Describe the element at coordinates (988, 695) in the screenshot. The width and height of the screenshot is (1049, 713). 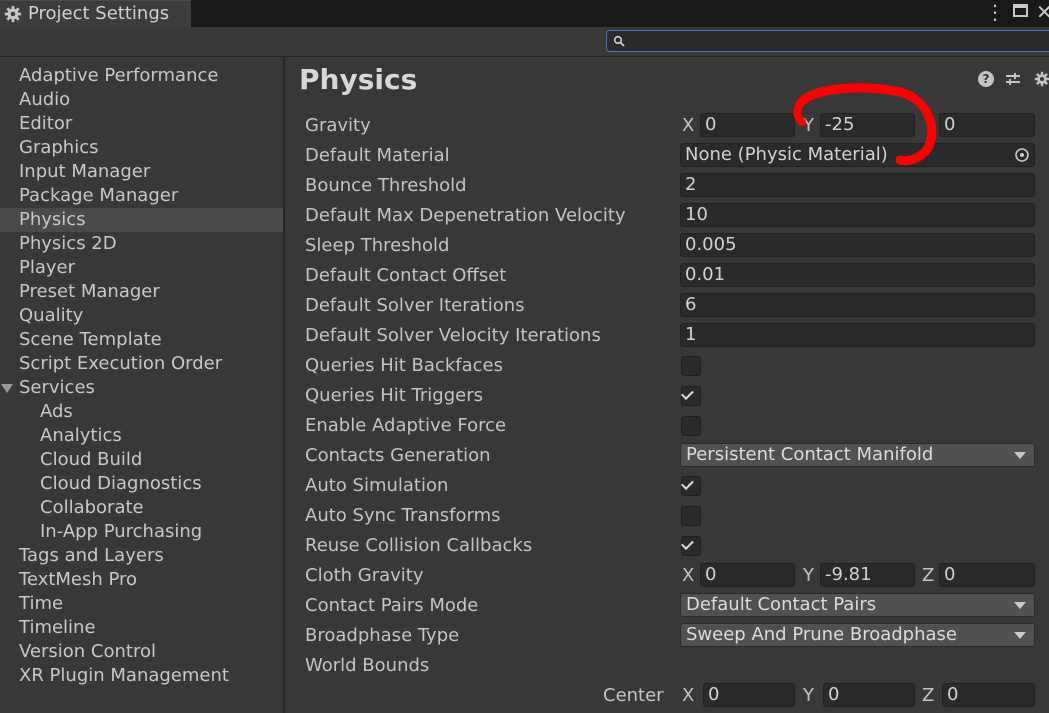
I see `center-z-field: 0` at that location.